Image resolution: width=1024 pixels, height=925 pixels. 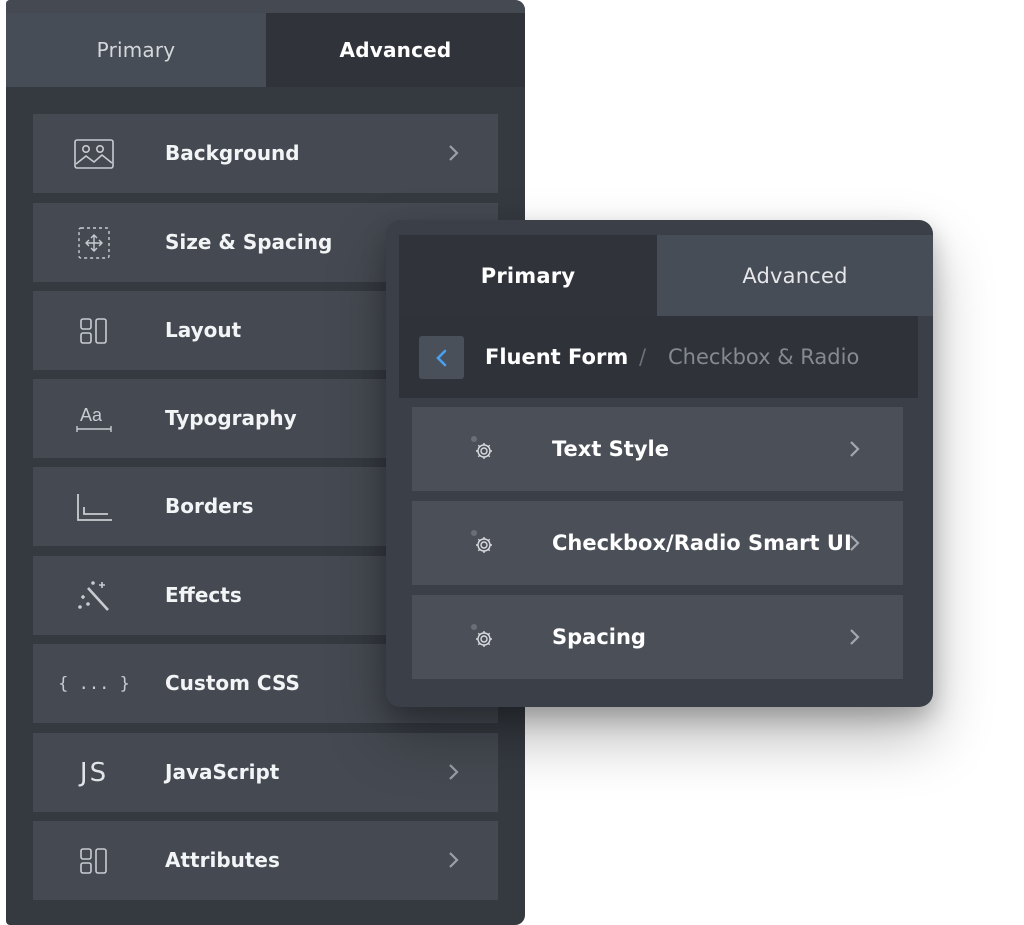 What do you see at coordinates (763, 357) in the screenshot?
I see `breadcrumb-next: Checkbox & Radio` at bounding box center [763, 357].